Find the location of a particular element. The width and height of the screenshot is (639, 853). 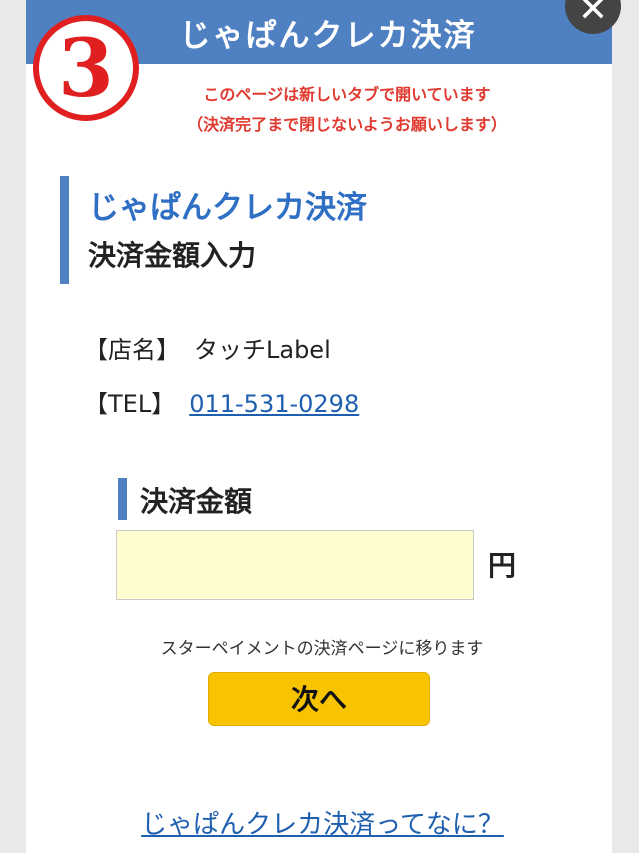

shop-name-row: 【店名】 タッチLabel is located at coordinates (207, 347).